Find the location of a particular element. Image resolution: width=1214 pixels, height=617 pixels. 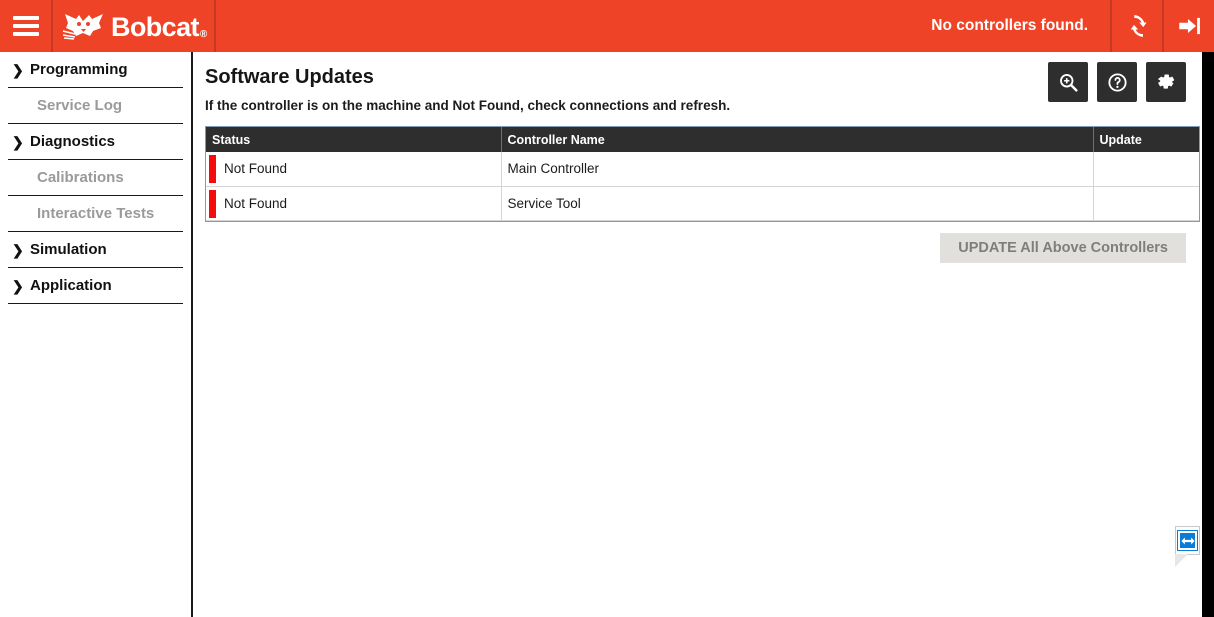

table-row: Not Found Main Controller is located at coordinates (702, 169).